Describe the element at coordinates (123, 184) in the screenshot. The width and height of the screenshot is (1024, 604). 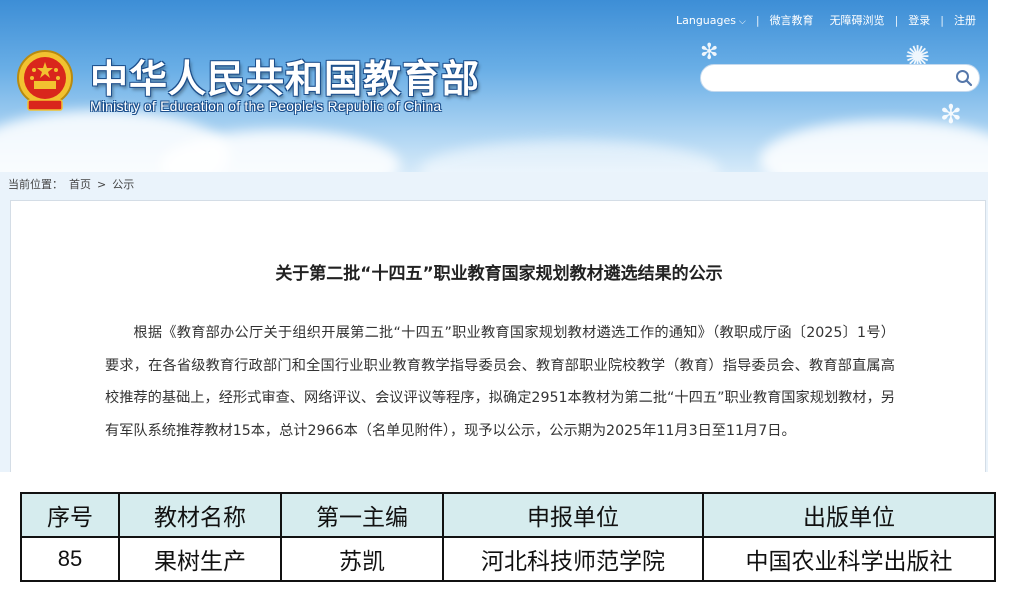
I see `breadcrumb-current: 公示` at that location.